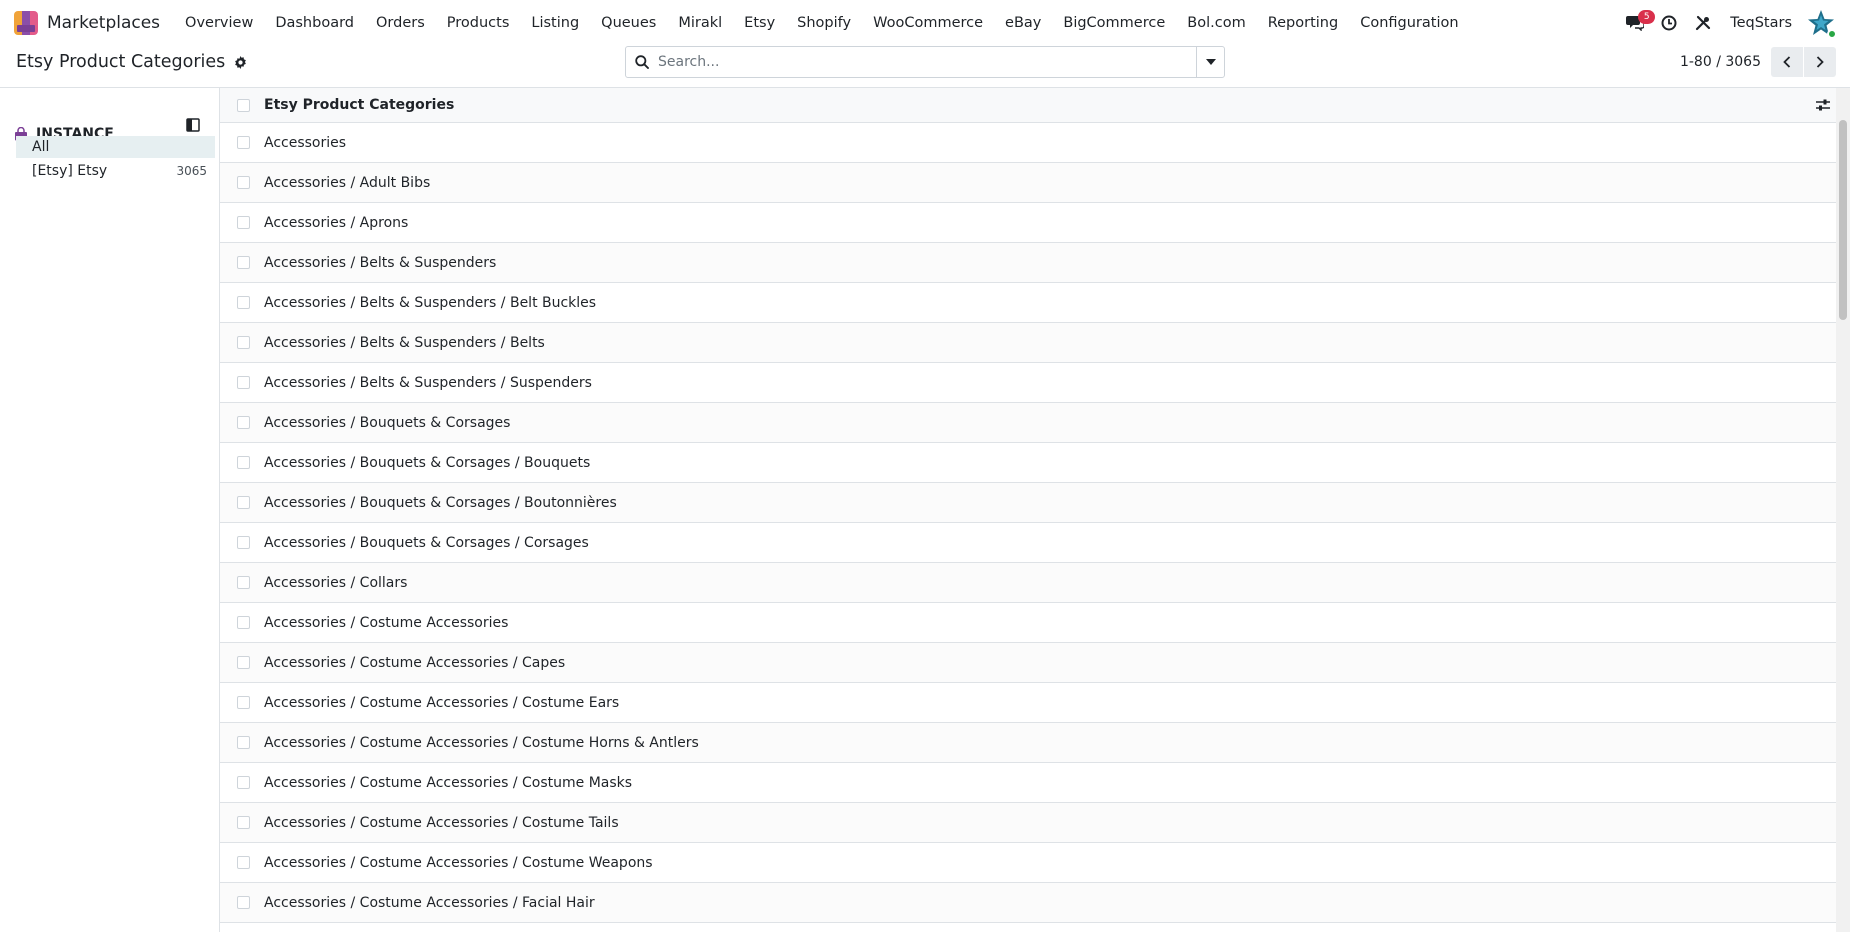  Describe the element at coordinates (628, 23) in the screenshot. I see `menu-item-queues: Queues` at that location.